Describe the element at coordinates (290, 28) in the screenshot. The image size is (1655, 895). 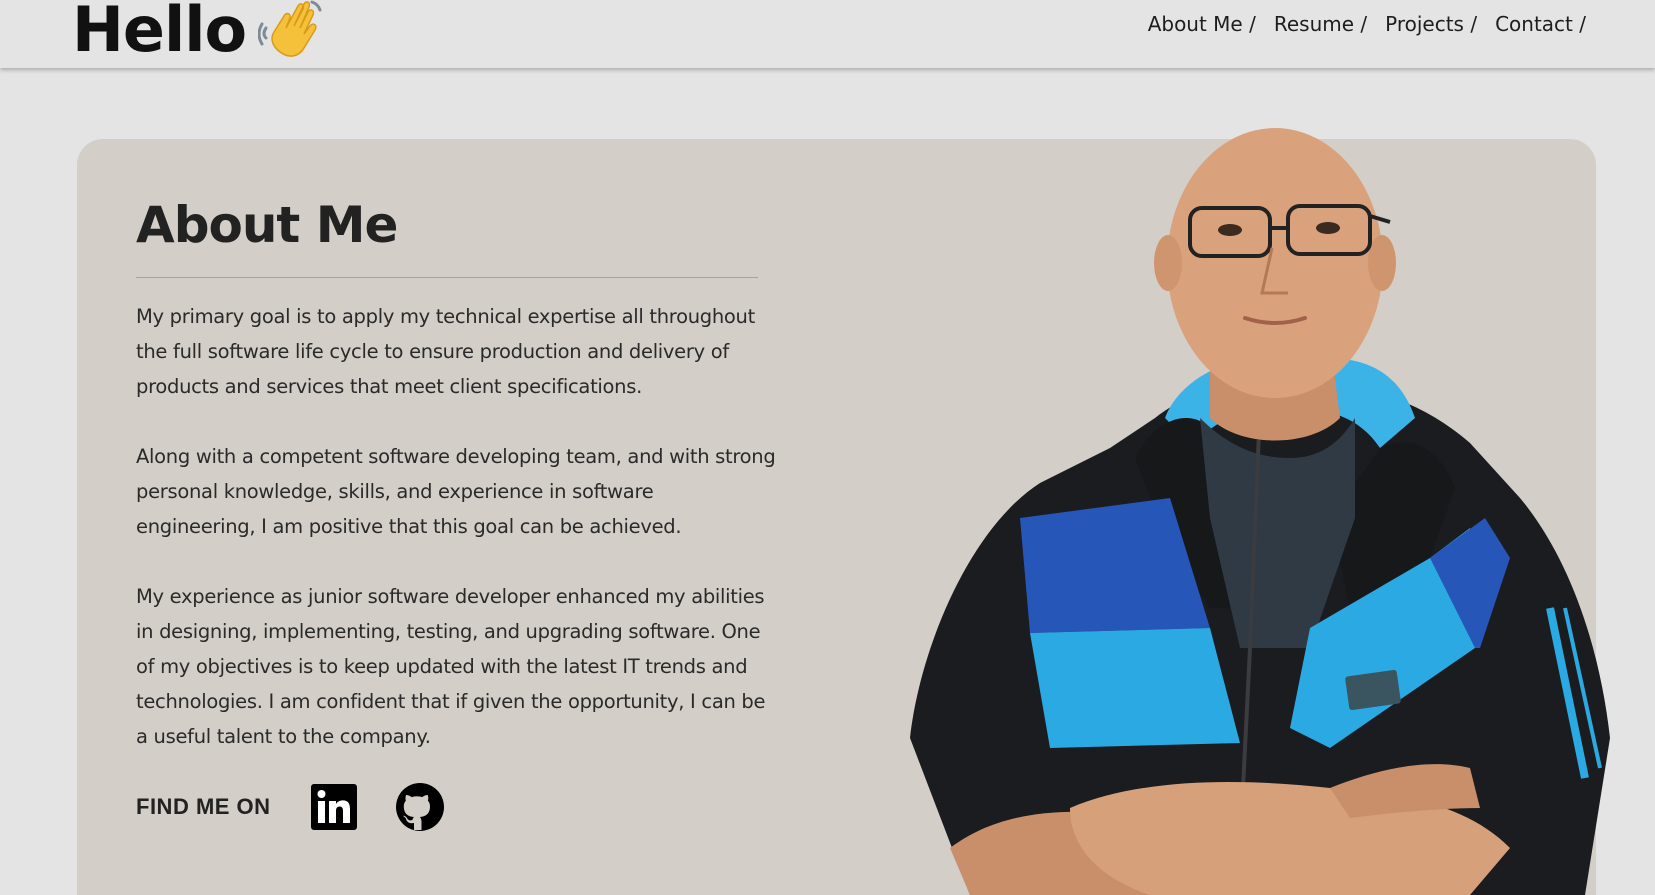
I see `waving-hand-icon` at that location.